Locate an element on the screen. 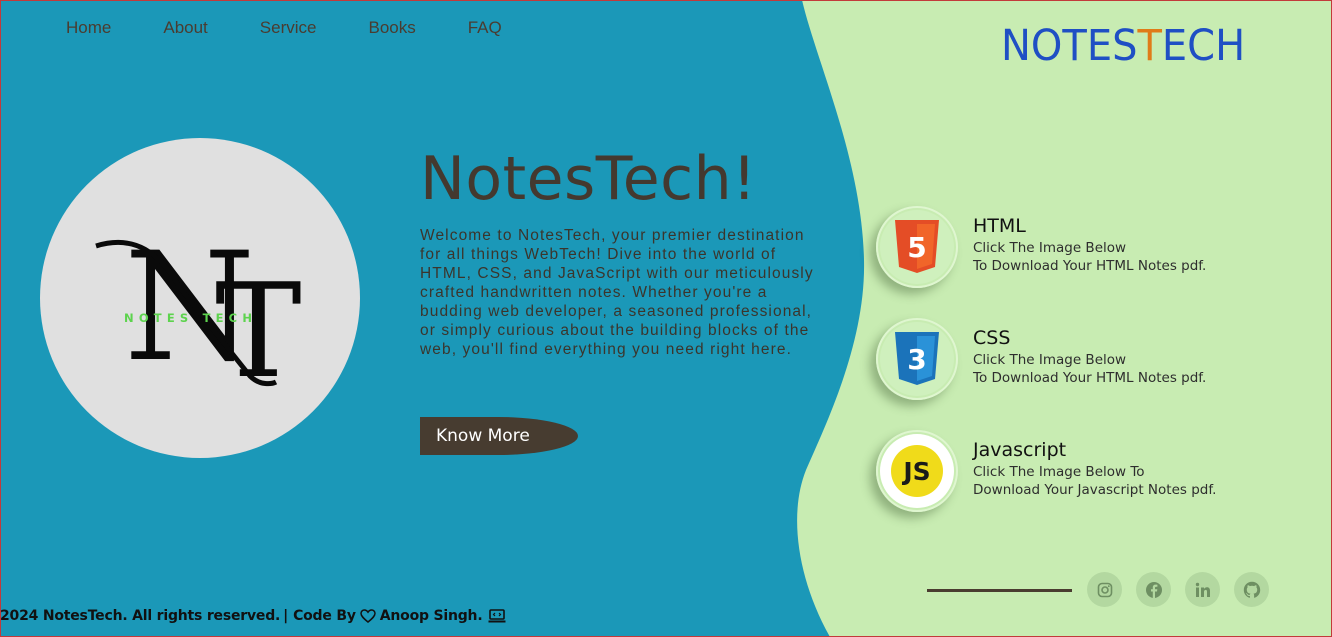 The width and height of the screenshot is (1332, 637). css-download-image: 3 is located at coordinates (917, 359).